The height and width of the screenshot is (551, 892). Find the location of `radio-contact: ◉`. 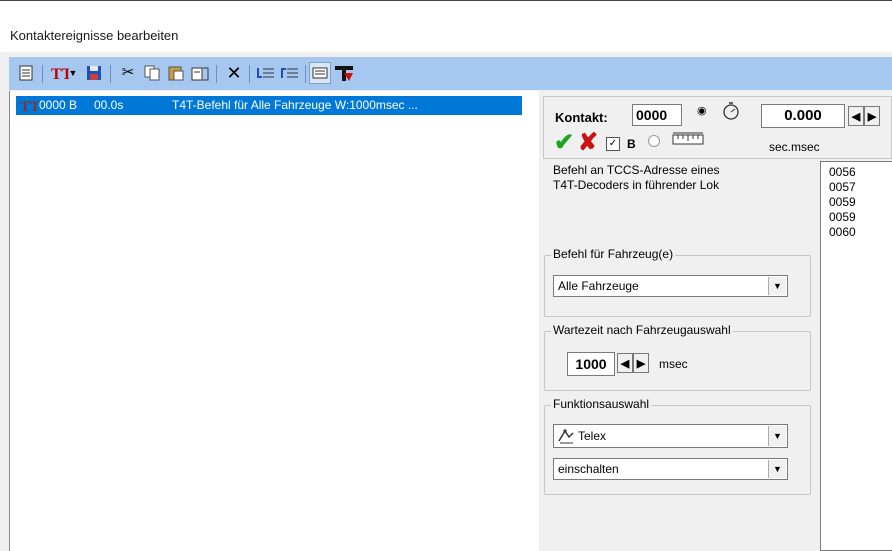

radio-contact: ◉ is located at coordinates (702, 110).